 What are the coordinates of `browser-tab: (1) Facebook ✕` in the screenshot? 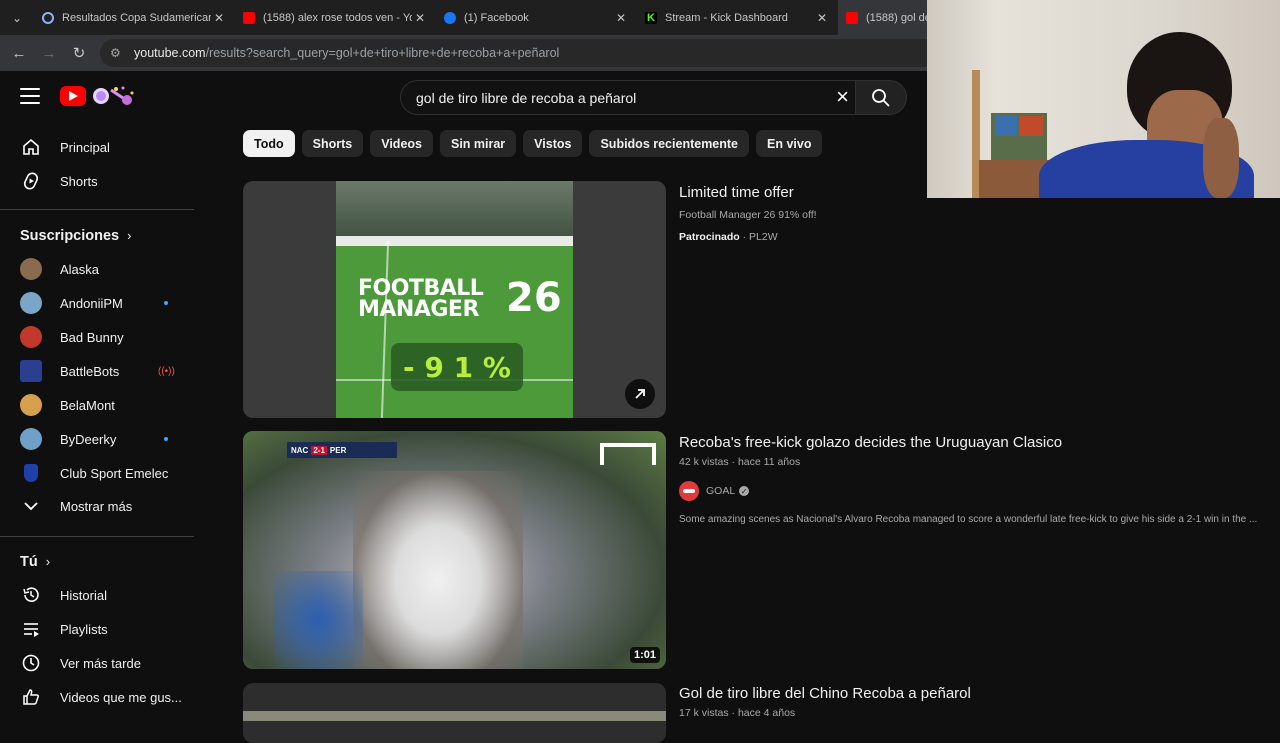 It's located at (536, 17).